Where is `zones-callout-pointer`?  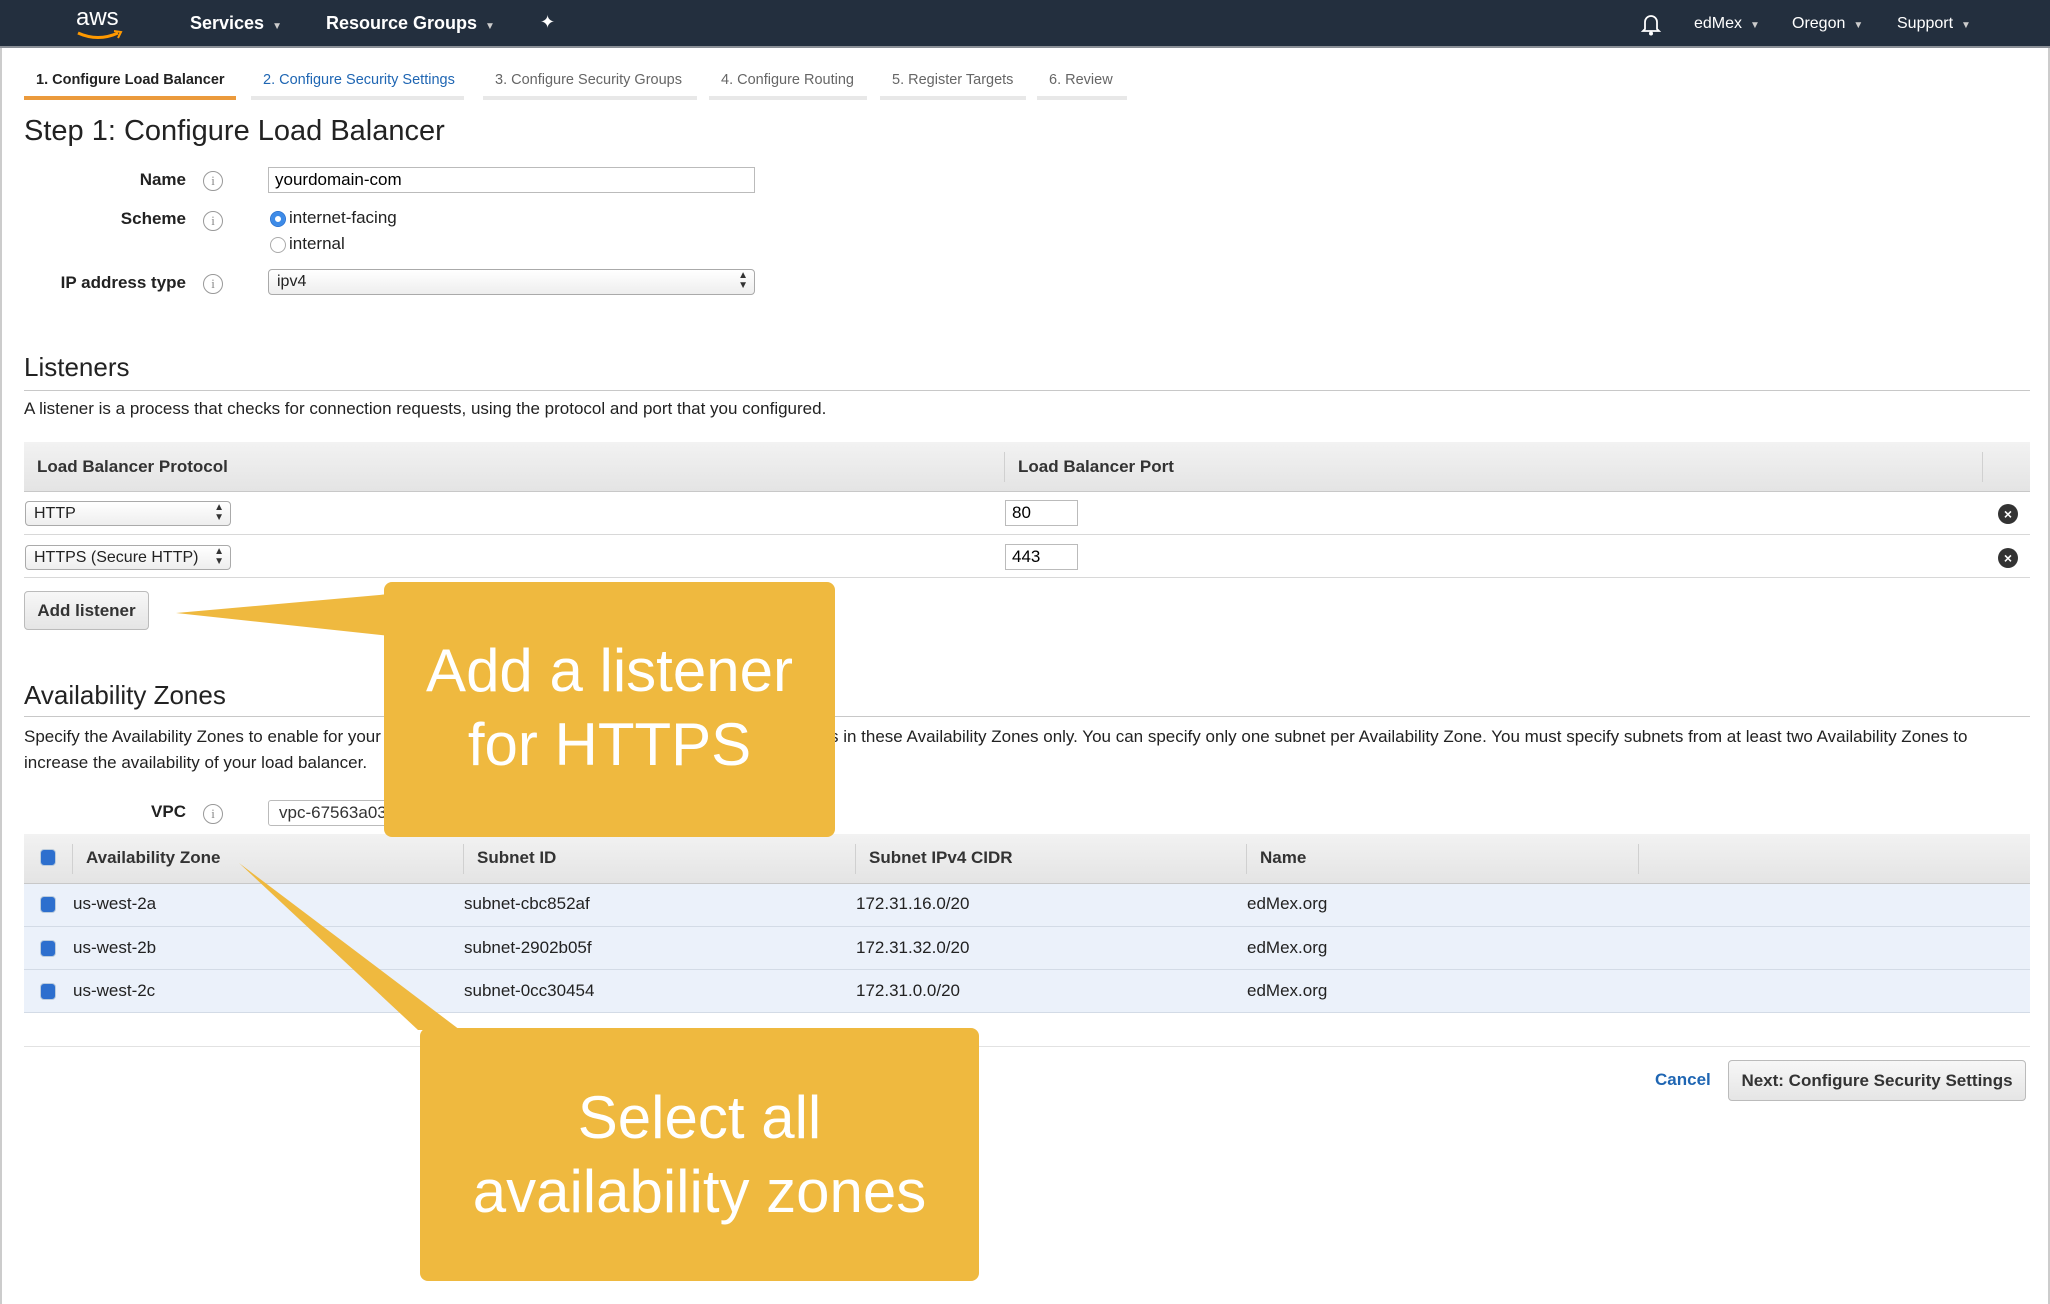
zones-callout-pointer is located at coordinates (349, 946).